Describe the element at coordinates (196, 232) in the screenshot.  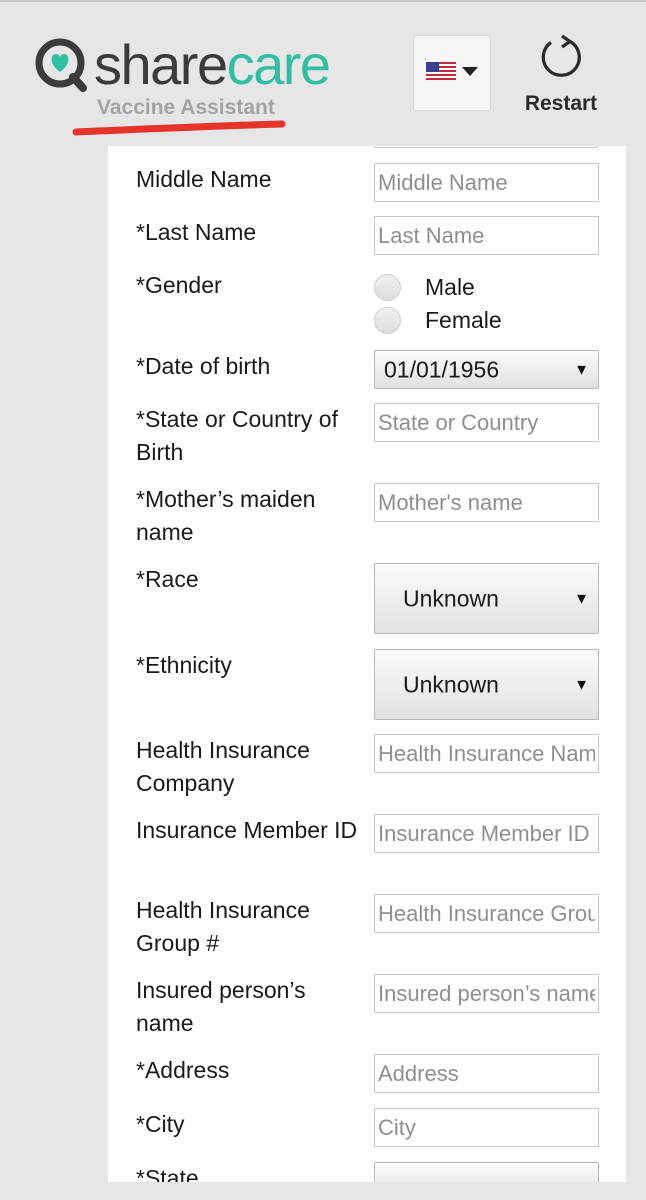
I see `last-name-label: *Last Name` at that location.